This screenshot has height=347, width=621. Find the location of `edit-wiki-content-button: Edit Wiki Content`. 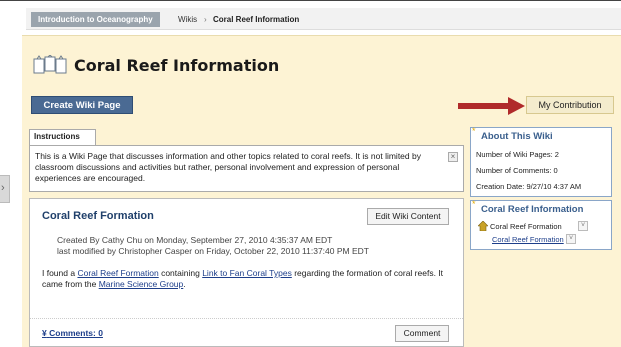

edit-wiki-content-button: Edit Wiki Content is located at coordinates (408, 216).